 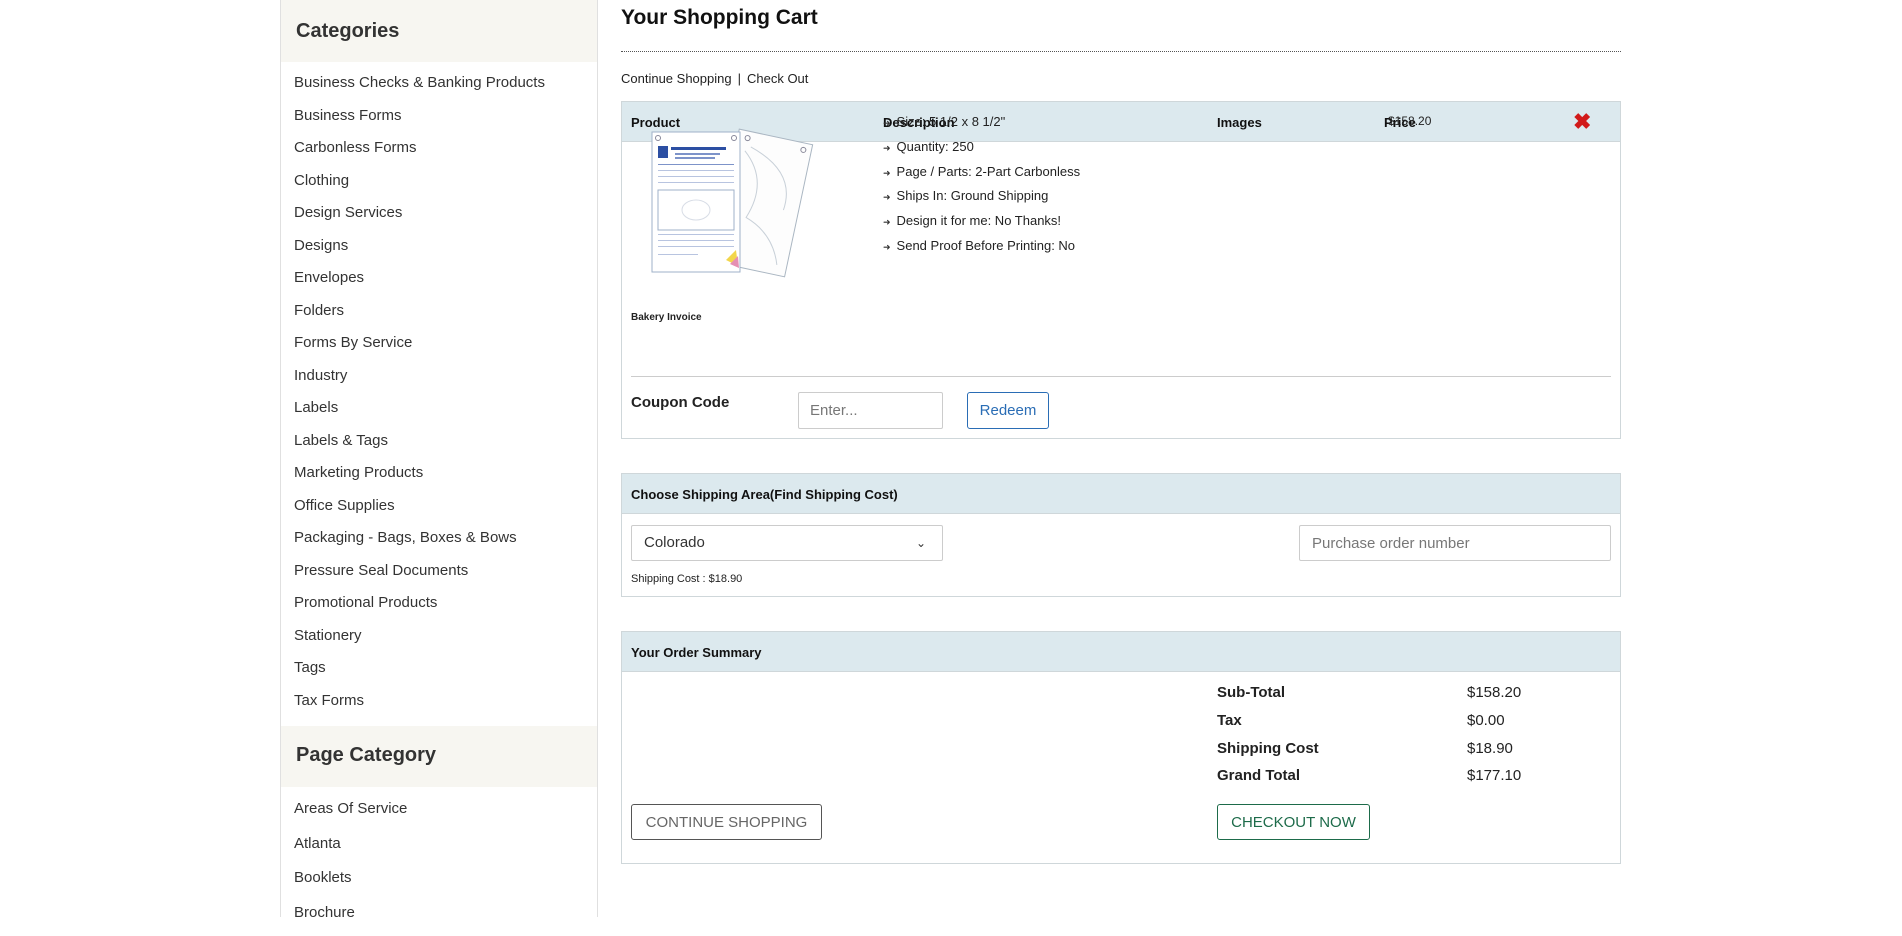 I want to click on redeem-button: Redeem, so click(x=1008, y=410).